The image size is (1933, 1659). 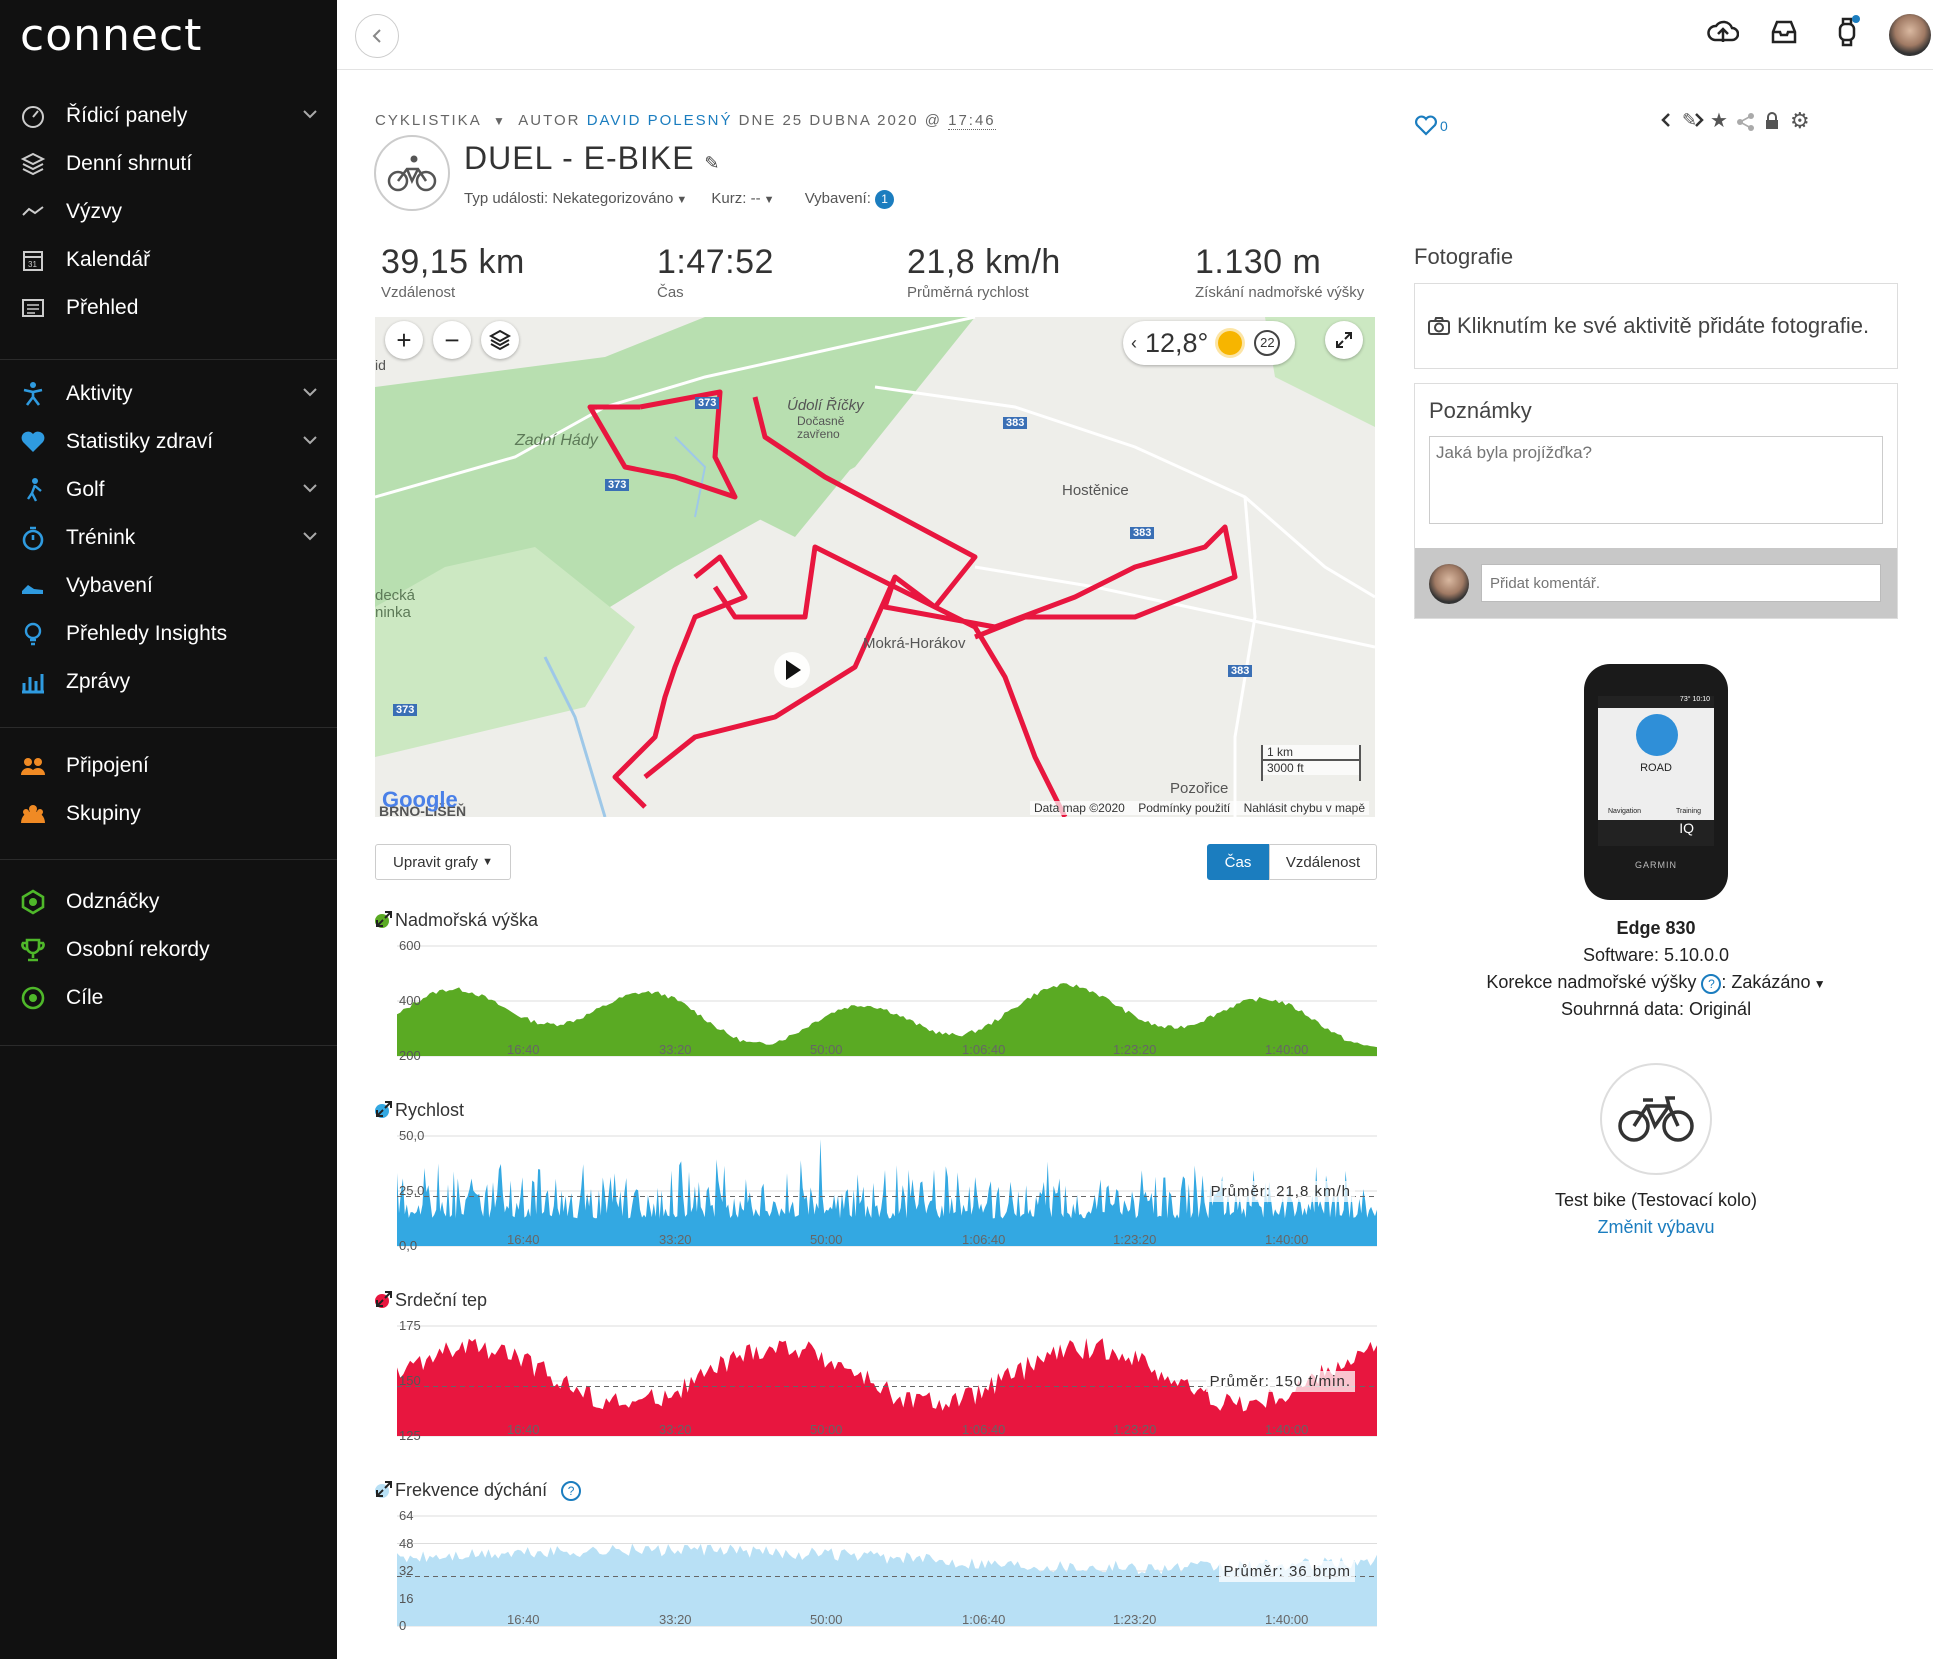 What do you see at coordinates (1910, 35) in the screenshot?
I see `user-avatar` at bounding box center [1910, 35].